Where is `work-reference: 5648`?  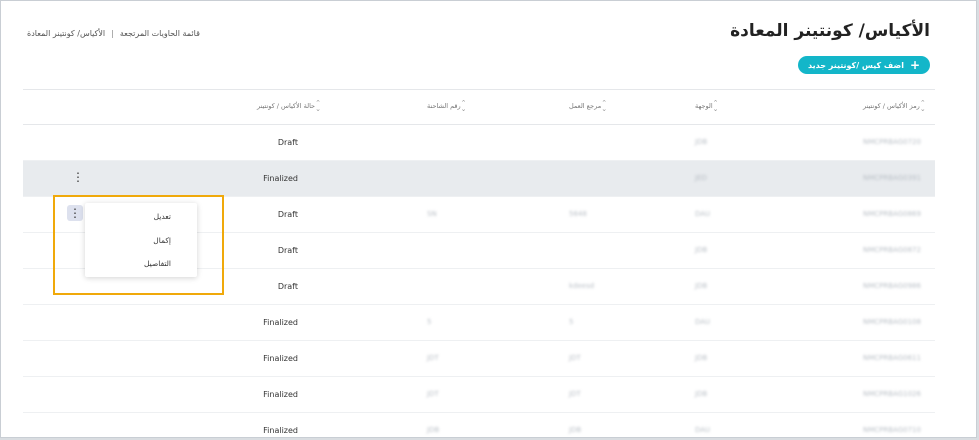 work-reference: 5648 is located at coordinates (578, 214).